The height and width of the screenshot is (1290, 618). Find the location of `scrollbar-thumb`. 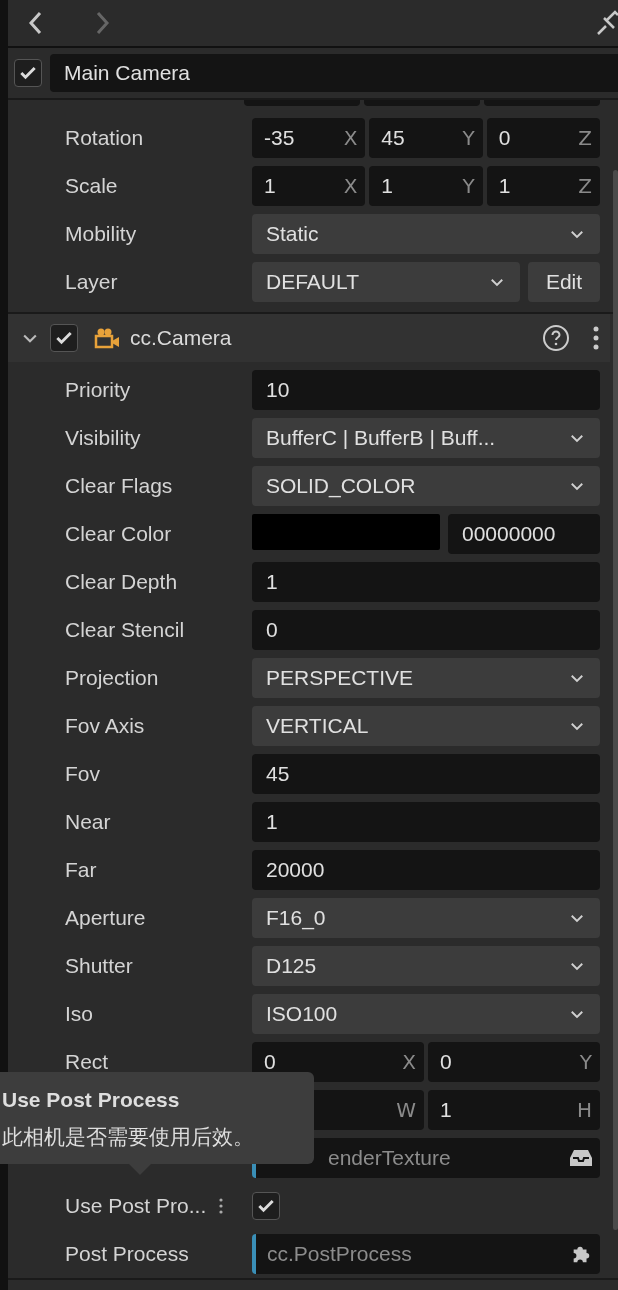

scrollbar-thumb is located at coordinates (615, 700).